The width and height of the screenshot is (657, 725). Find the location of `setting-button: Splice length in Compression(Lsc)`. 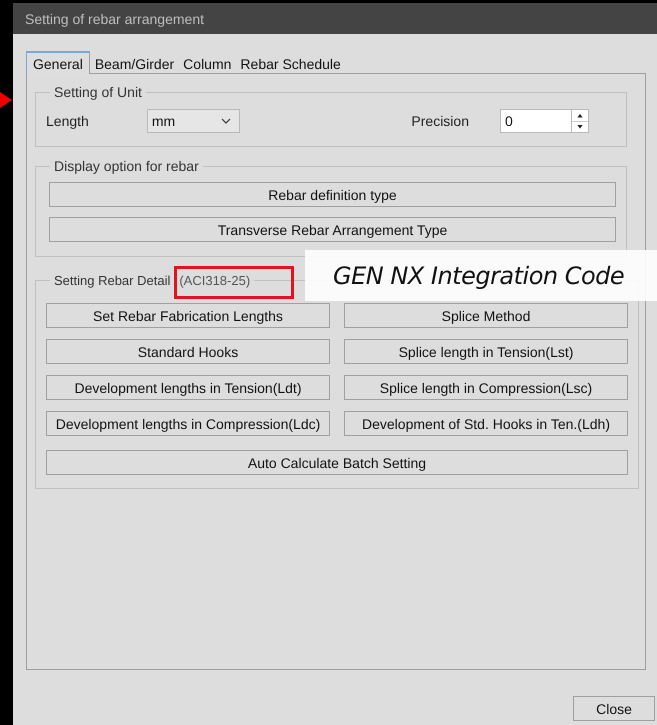

setting-button: Splice length in Compression(Lsc) is located at coordinates (486, 387).